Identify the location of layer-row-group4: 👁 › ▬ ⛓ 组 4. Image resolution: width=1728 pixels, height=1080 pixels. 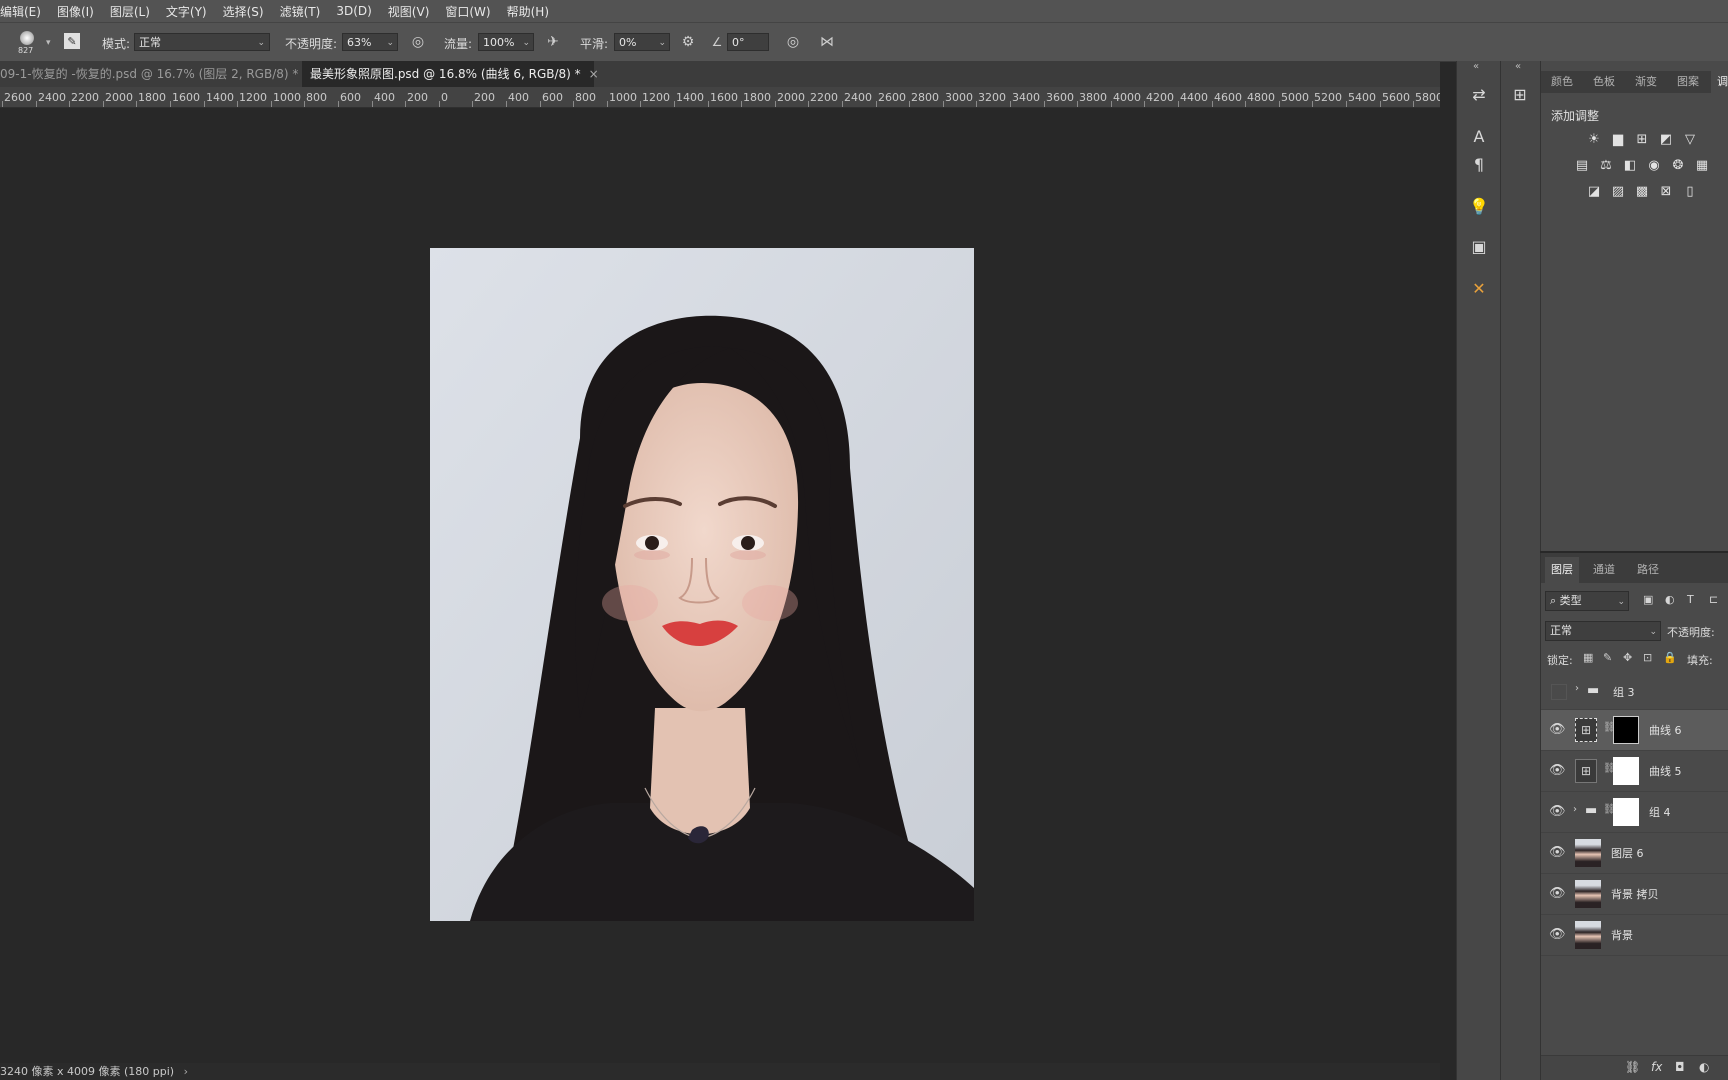
(1634, 812).